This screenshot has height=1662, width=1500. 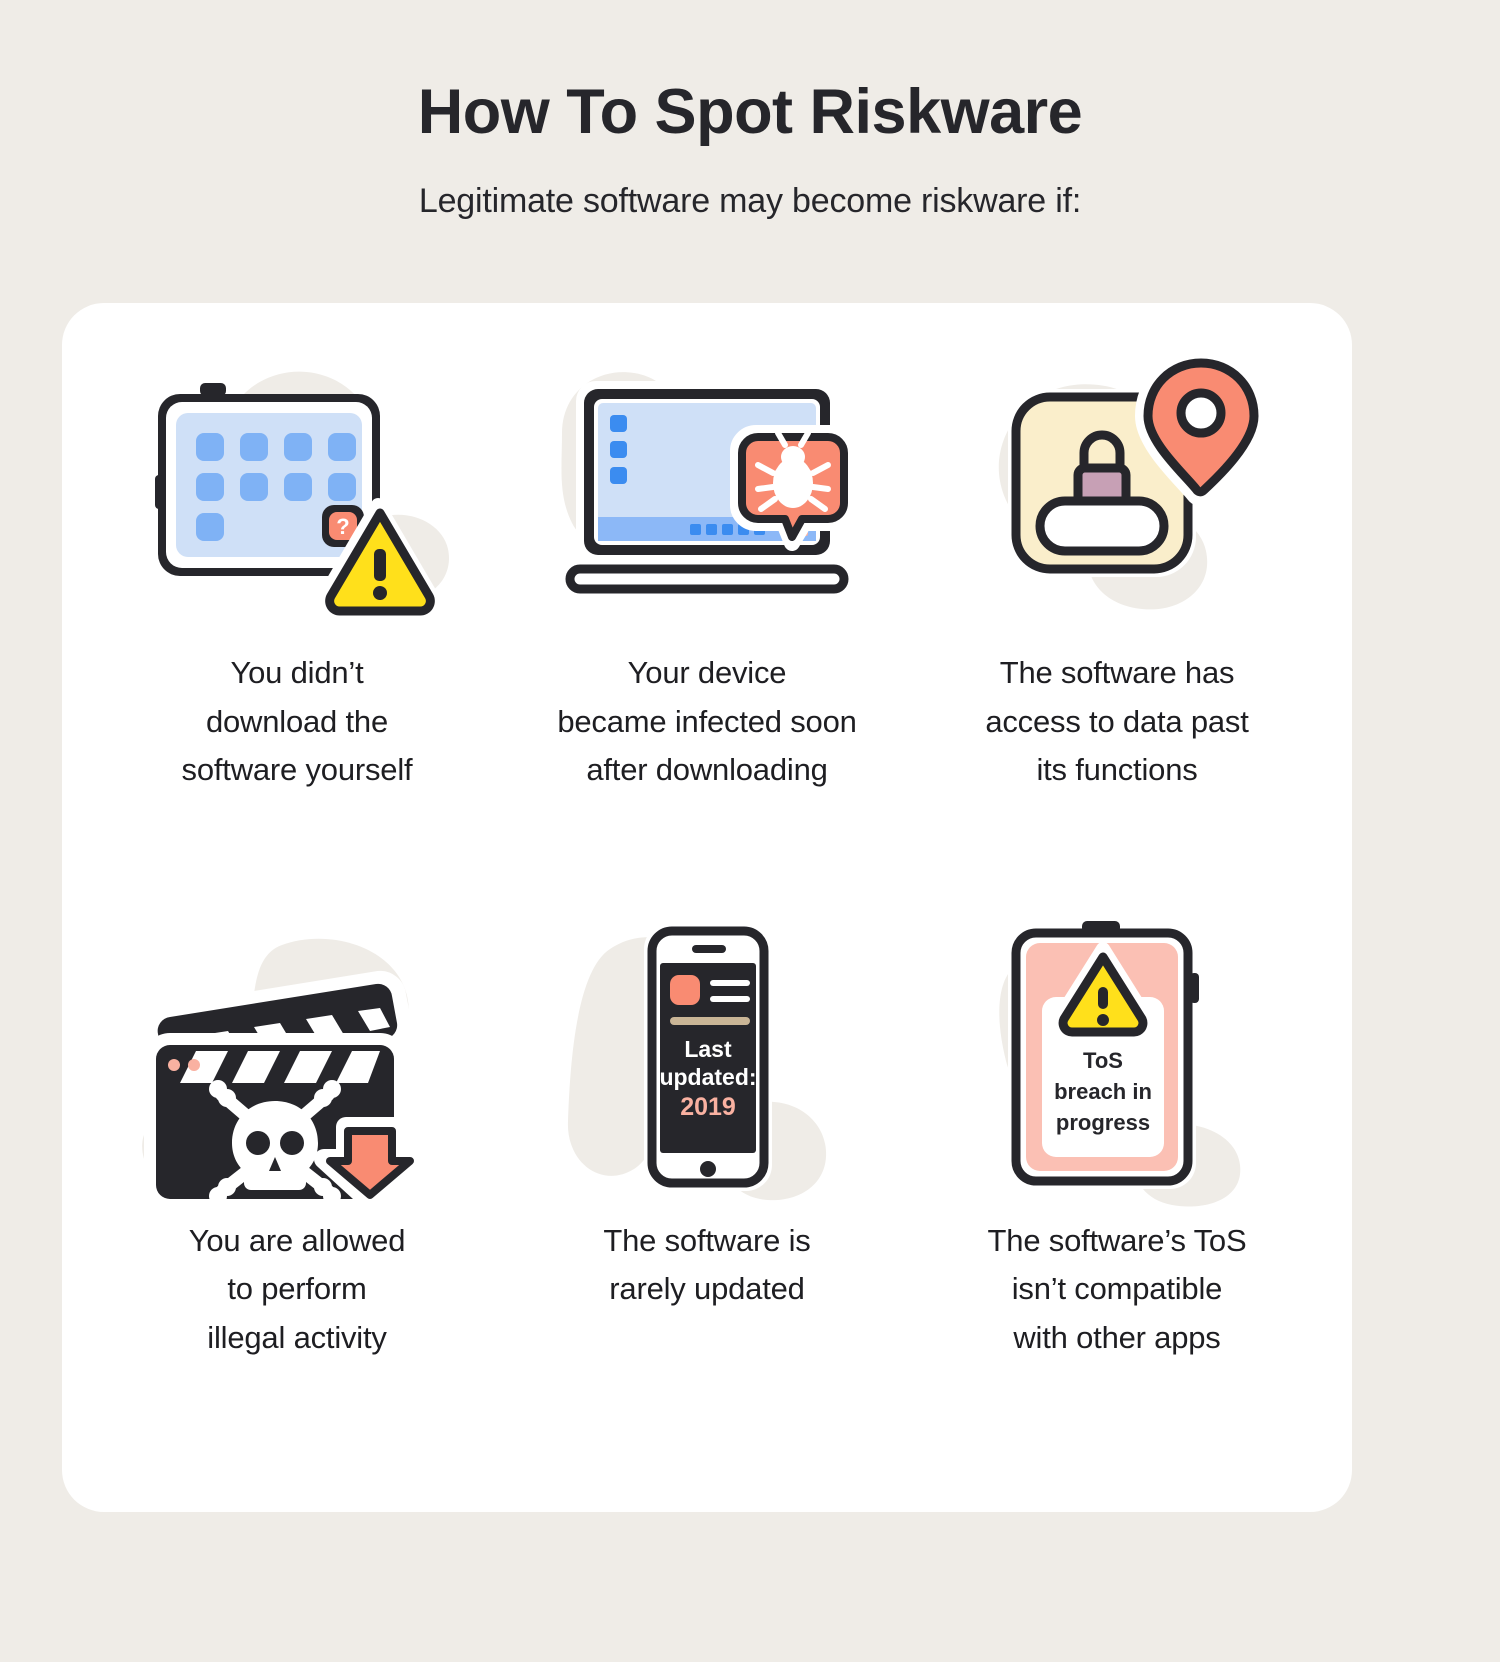 What do you see at coordinates (1103, 1122) in the screenshot?
I see `tos-dialog-line-3: progress` at bounding box center [1103, 1122].